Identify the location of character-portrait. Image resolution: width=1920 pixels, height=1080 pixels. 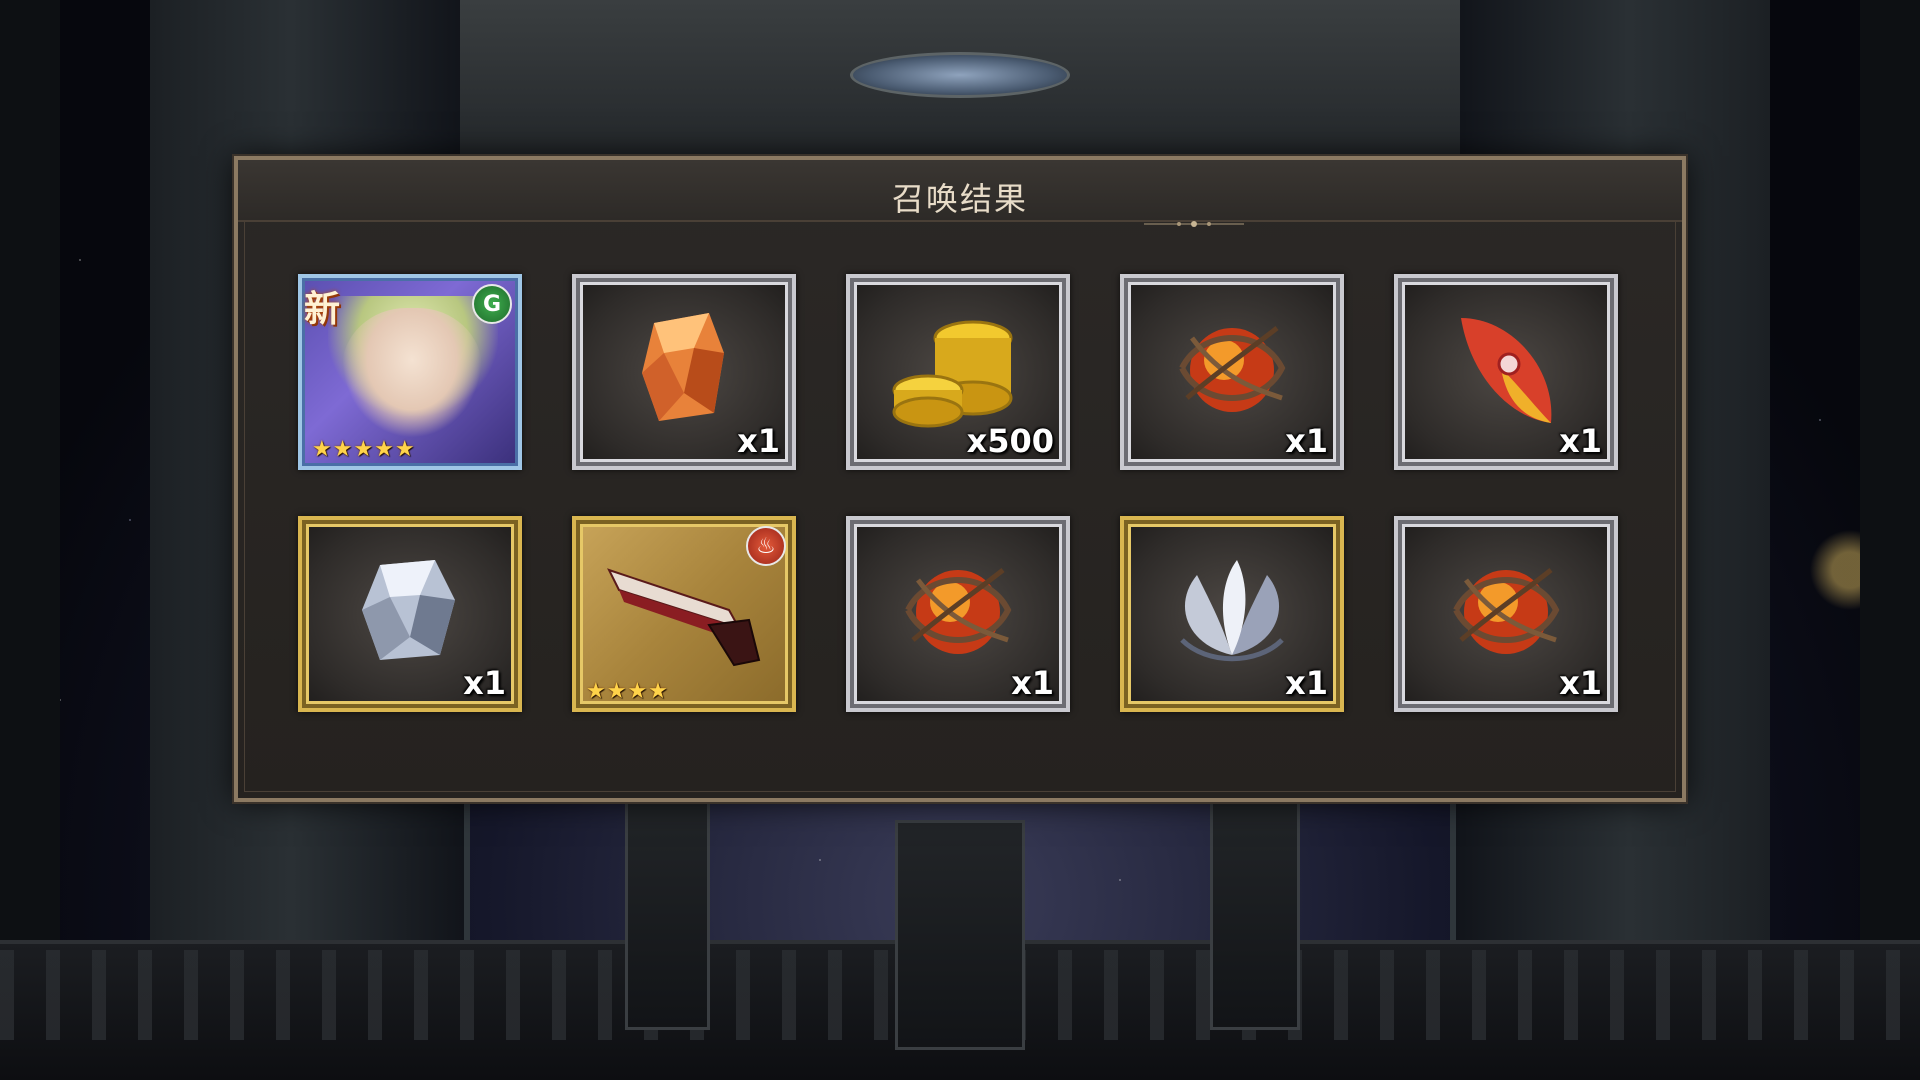
(412, 373).